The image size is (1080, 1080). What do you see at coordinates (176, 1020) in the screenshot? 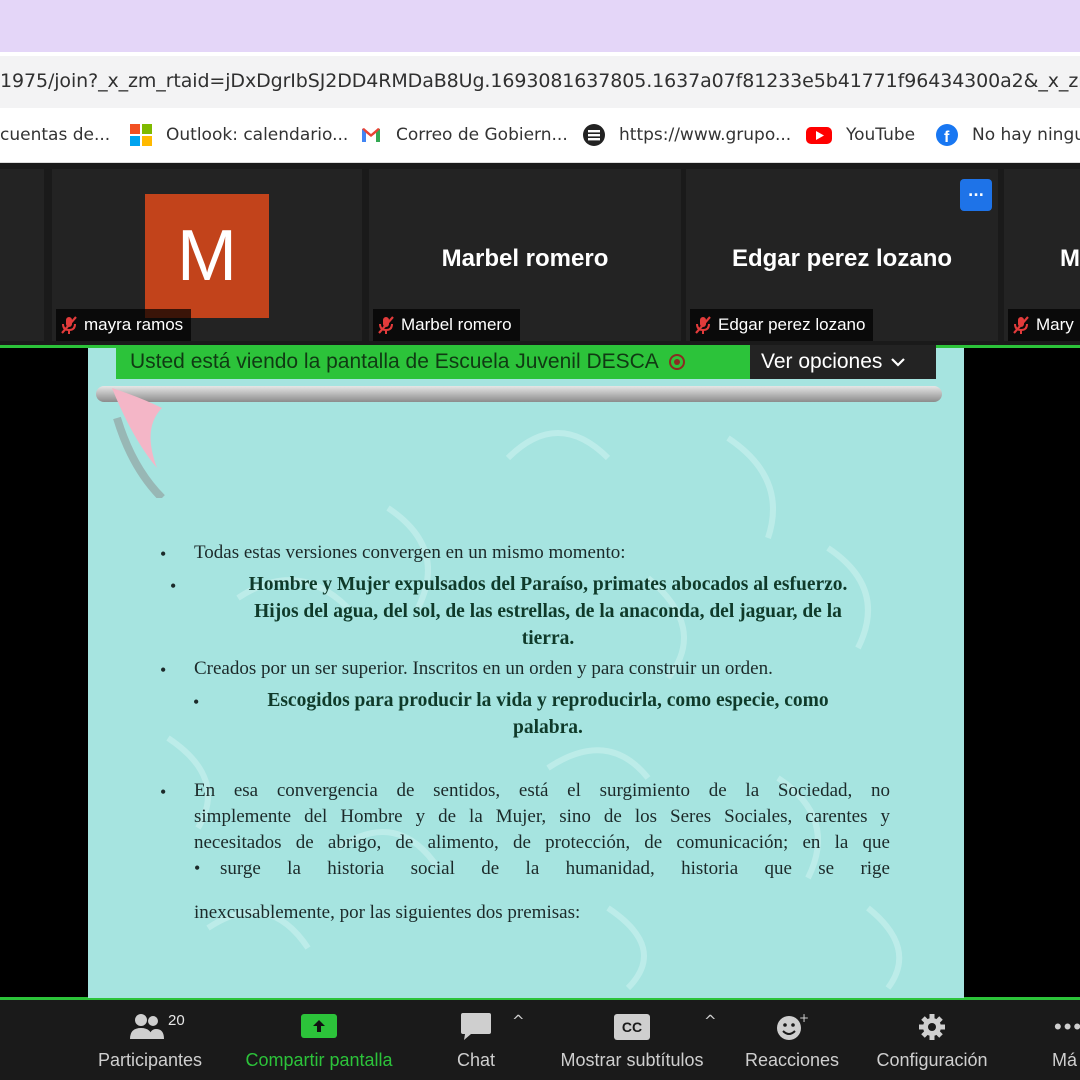
I see `participants-count: 20` at bounding box center [176, 1020].